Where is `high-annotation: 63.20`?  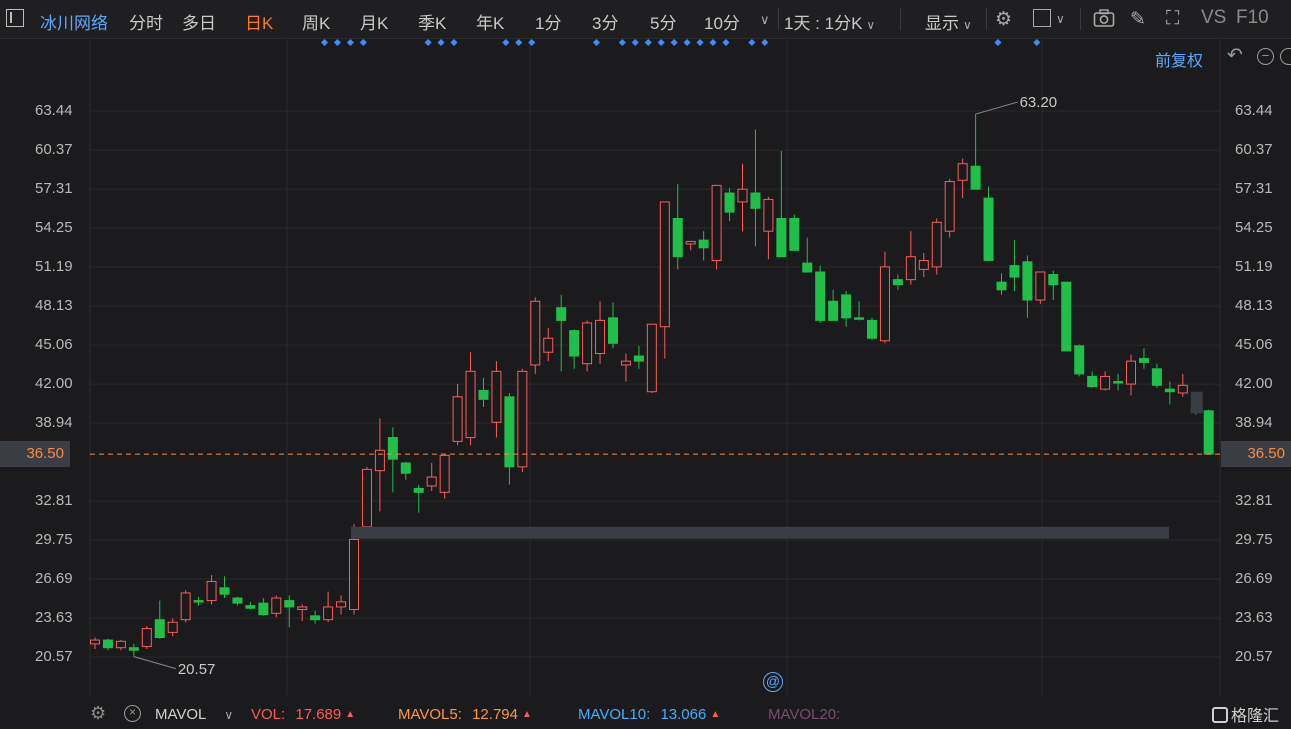
high-annotation: 63.20 is located at coordinates (1038, 103).